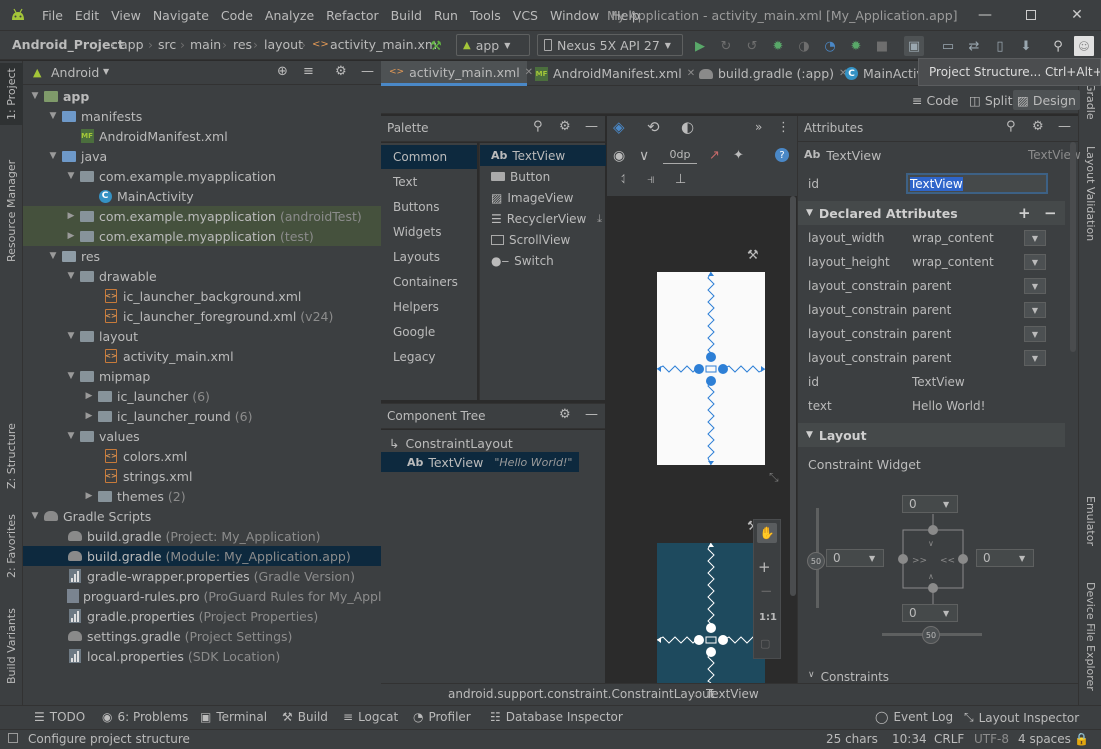  I want to click on menu-navigate: Navigate, so click(181, 15).